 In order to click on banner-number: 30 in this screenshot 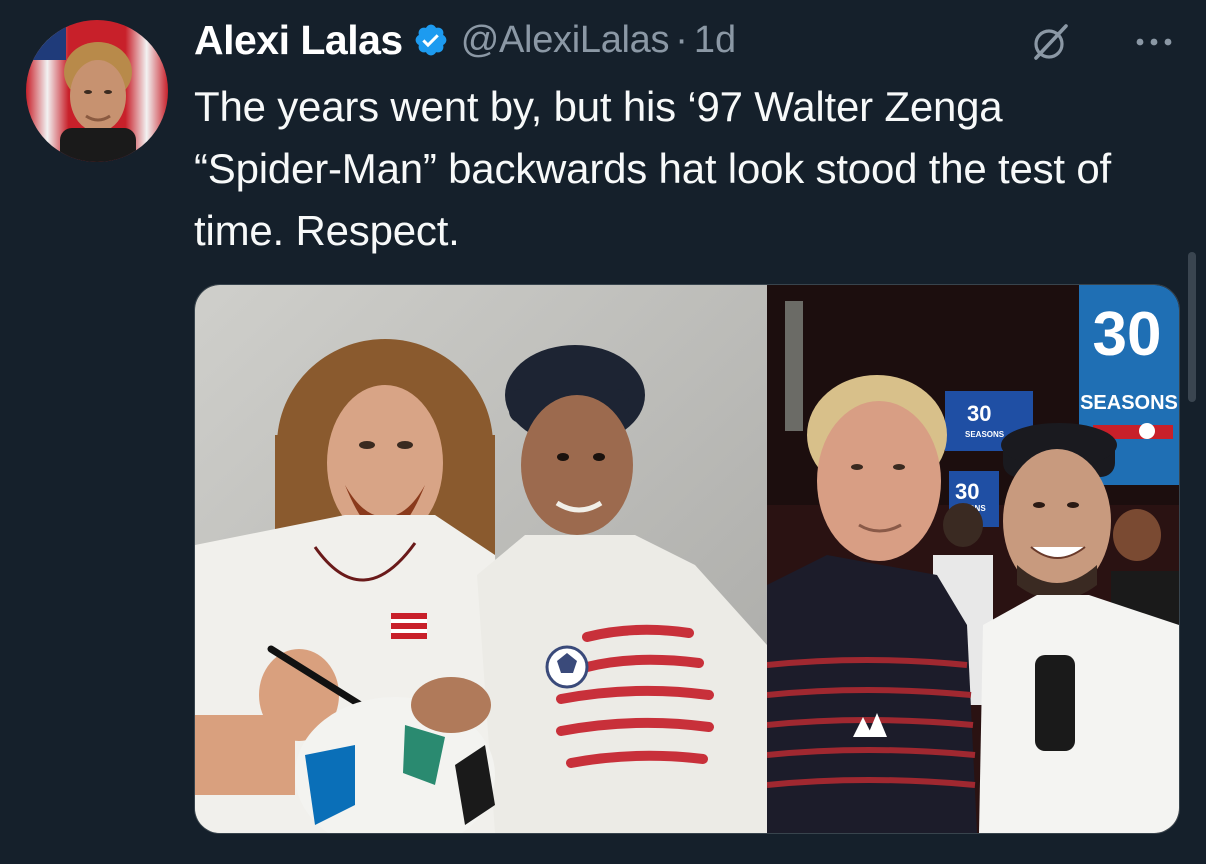, I will do `click(1127, 334)`.